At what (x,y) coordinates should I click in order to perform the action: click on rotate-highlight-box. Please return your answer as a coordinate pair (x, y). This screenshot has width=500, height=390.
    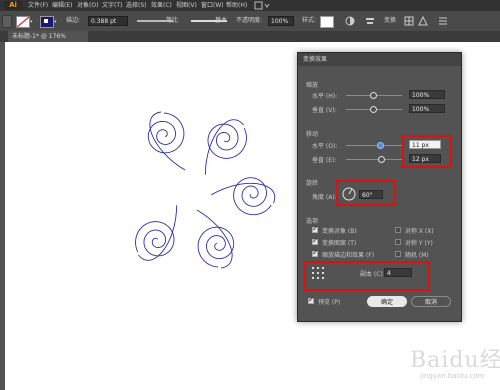
    Looking at the image, I should click on (366, 193).